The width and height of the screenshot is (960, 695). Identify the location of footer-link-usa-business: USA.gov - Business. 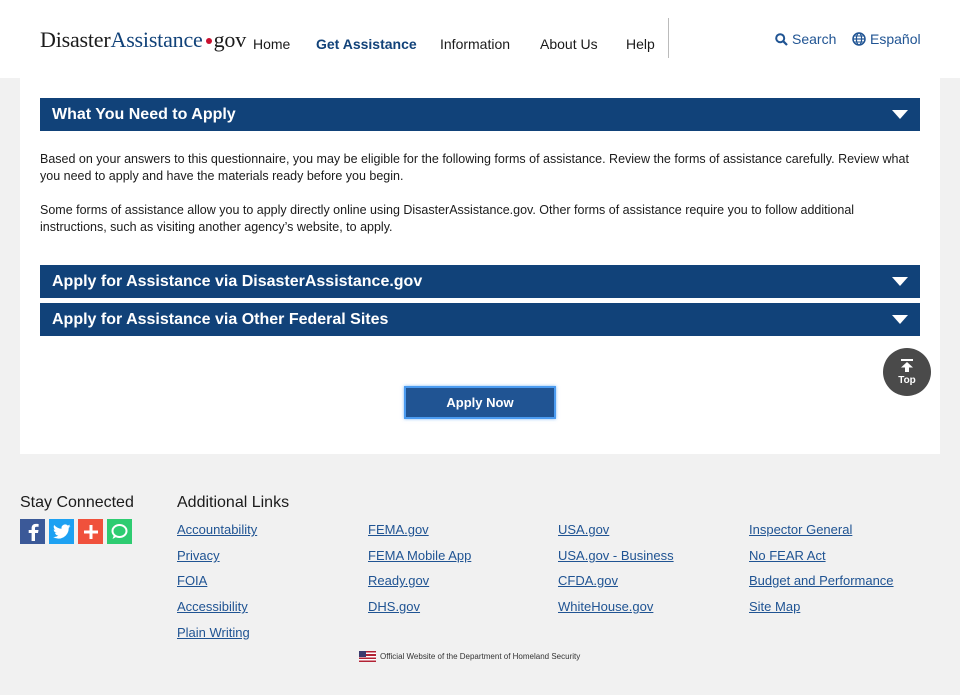
(616, 555).